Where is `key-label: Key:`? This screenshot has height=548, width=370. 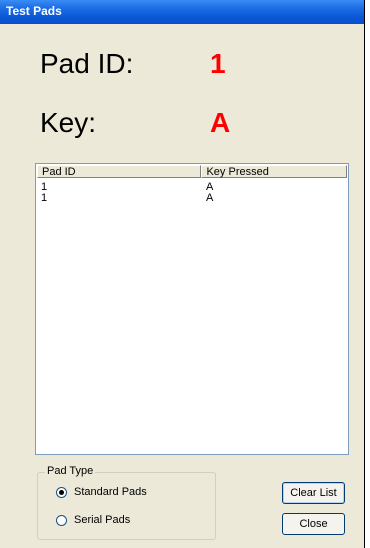 key-label: Key: is located at coordinates (68, 122).